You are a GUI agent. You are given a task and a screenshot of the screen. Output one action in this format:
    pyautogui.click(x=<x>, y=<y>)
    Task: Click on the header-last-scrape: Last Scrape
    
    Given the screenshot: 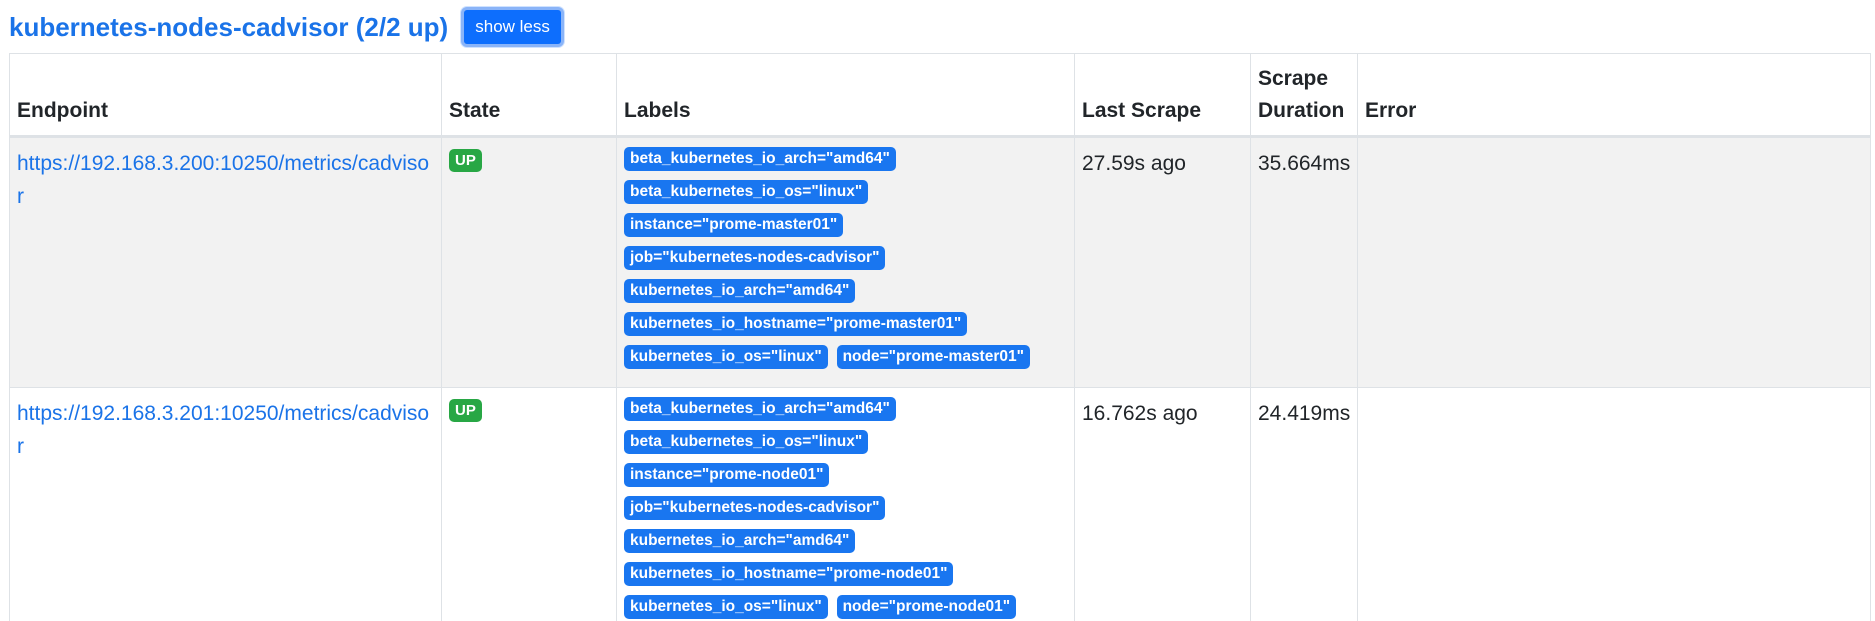 What is the action you would take?
    pyautogui.click(x=1162, y=95)
    